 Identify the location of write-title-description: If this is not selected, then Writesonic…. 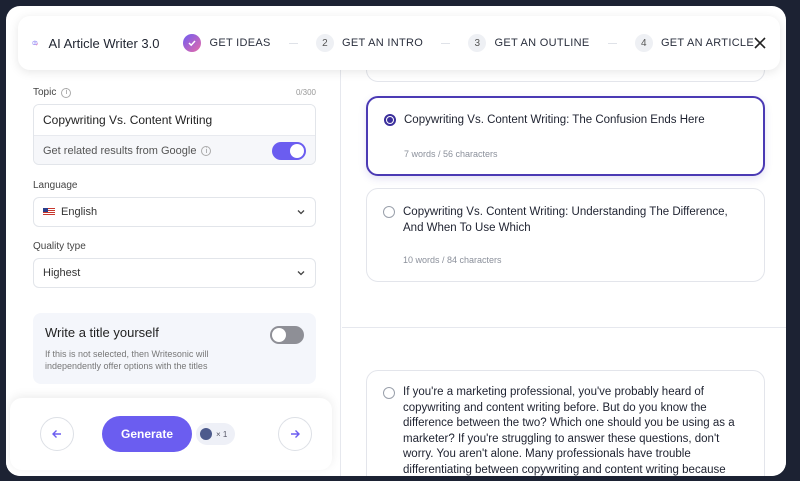
(127, 360).